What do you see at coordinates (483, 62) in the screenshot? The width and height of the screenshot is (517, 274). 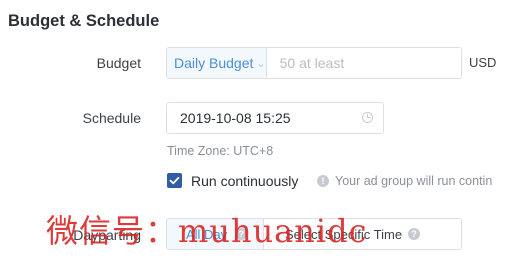 I see `currency-label: USD` at bounding box center [483, 62].